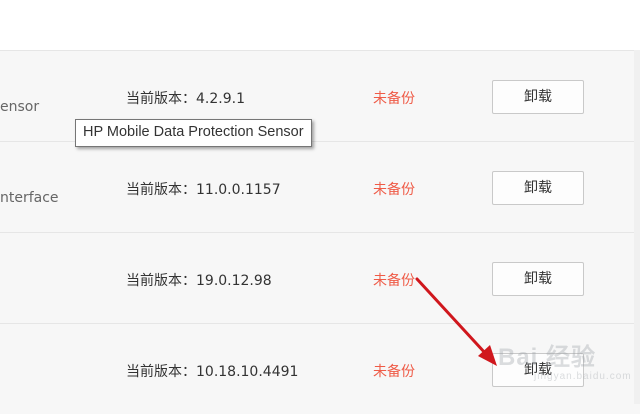  Describe the element at coordinates (199, 281) in the screenshot. I see `version-text: 当前版本：19.0.12.98` at that location.